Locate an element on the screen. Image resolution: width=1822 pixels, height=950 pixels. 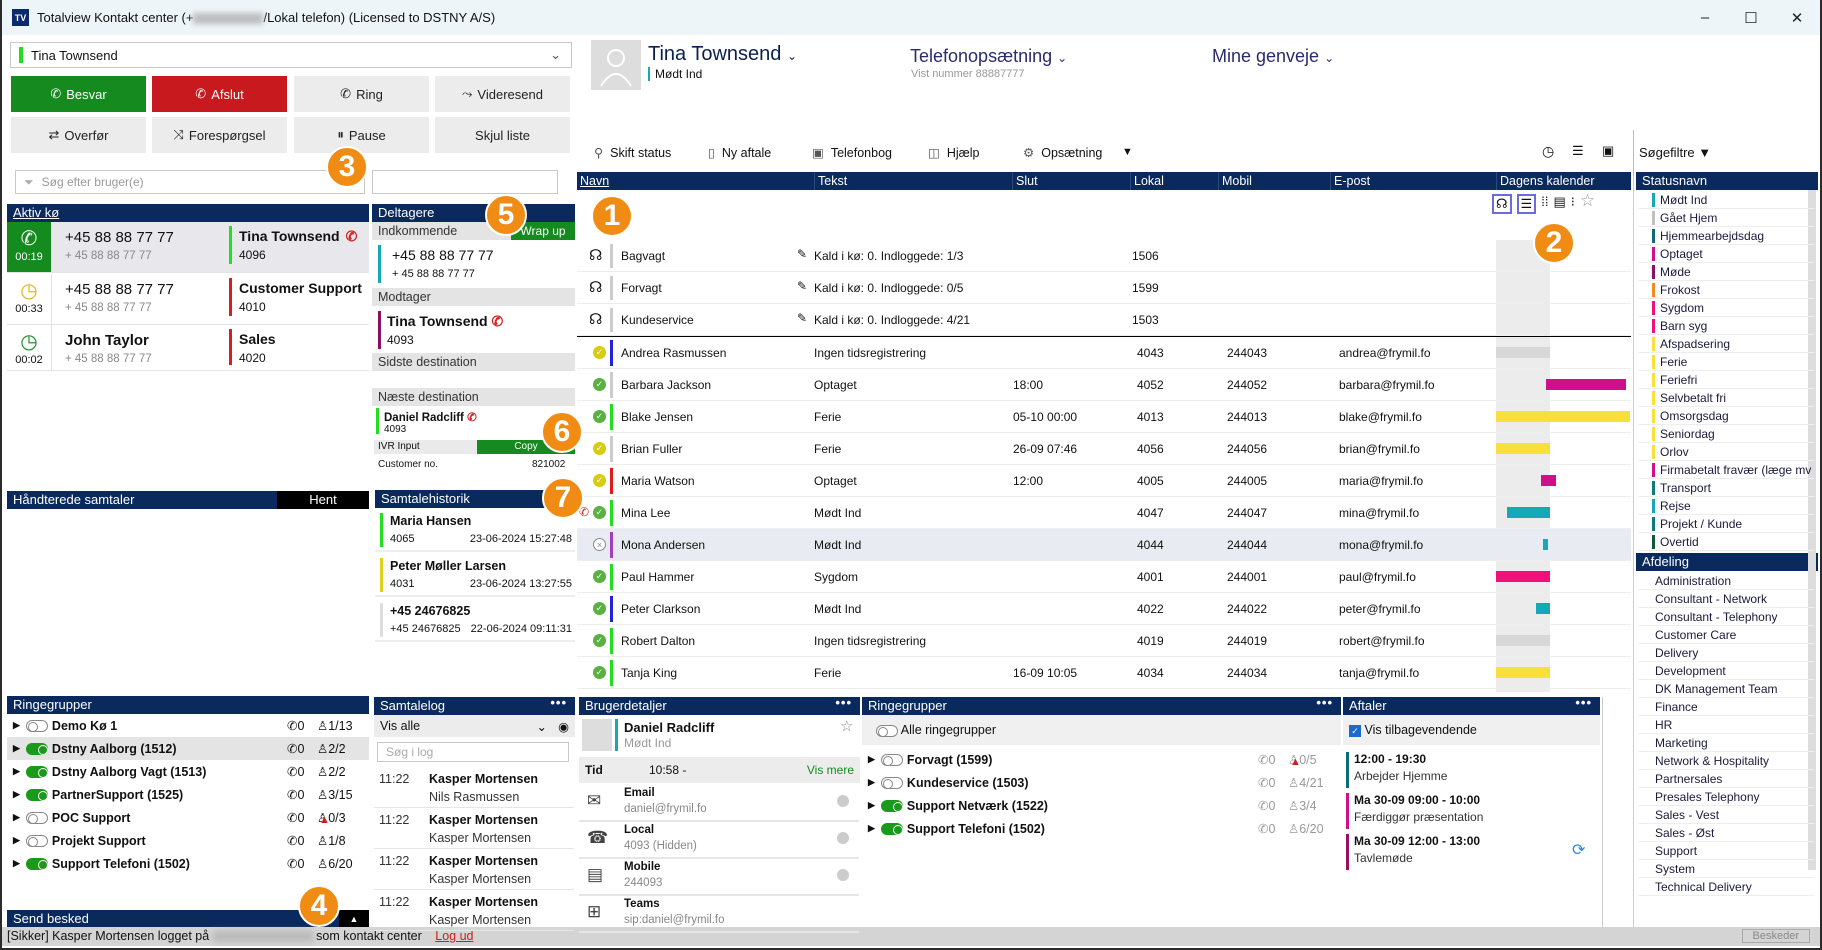
ring-group-row: ▶ Support Netværk (1522) ✆0 ♙3/4 is located at coordinates (1101, 805).